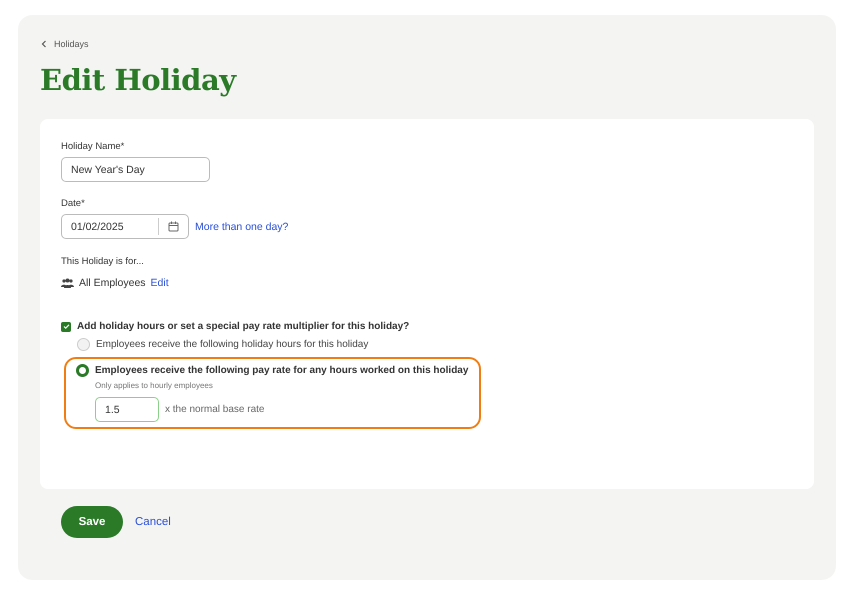 This screenshot has width=850, height=595. Describe the element at coordinates (44, 44) in the screenshot. I see `chevron-left-icon` at that location.